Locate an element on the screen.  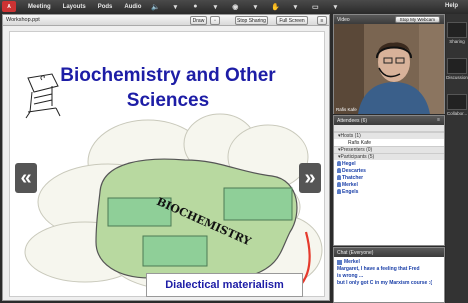
layout-discussion-label: Discussion is located at coordinates (457, 77).